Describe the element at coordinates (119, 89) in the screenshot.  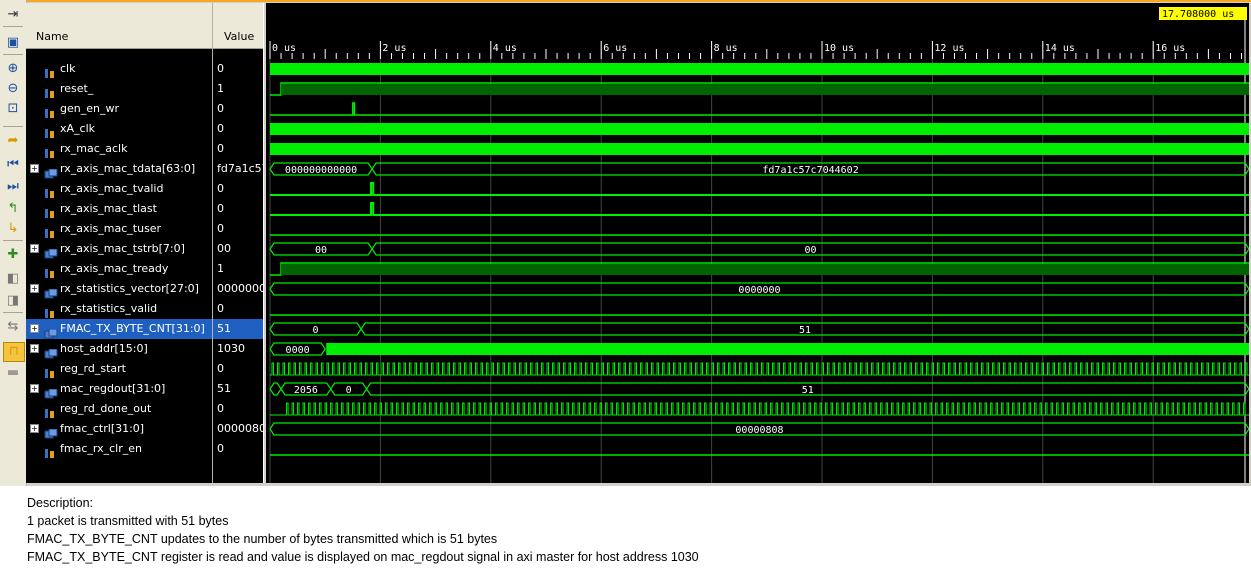
I see `signal-row-reset: reset_` at that location.